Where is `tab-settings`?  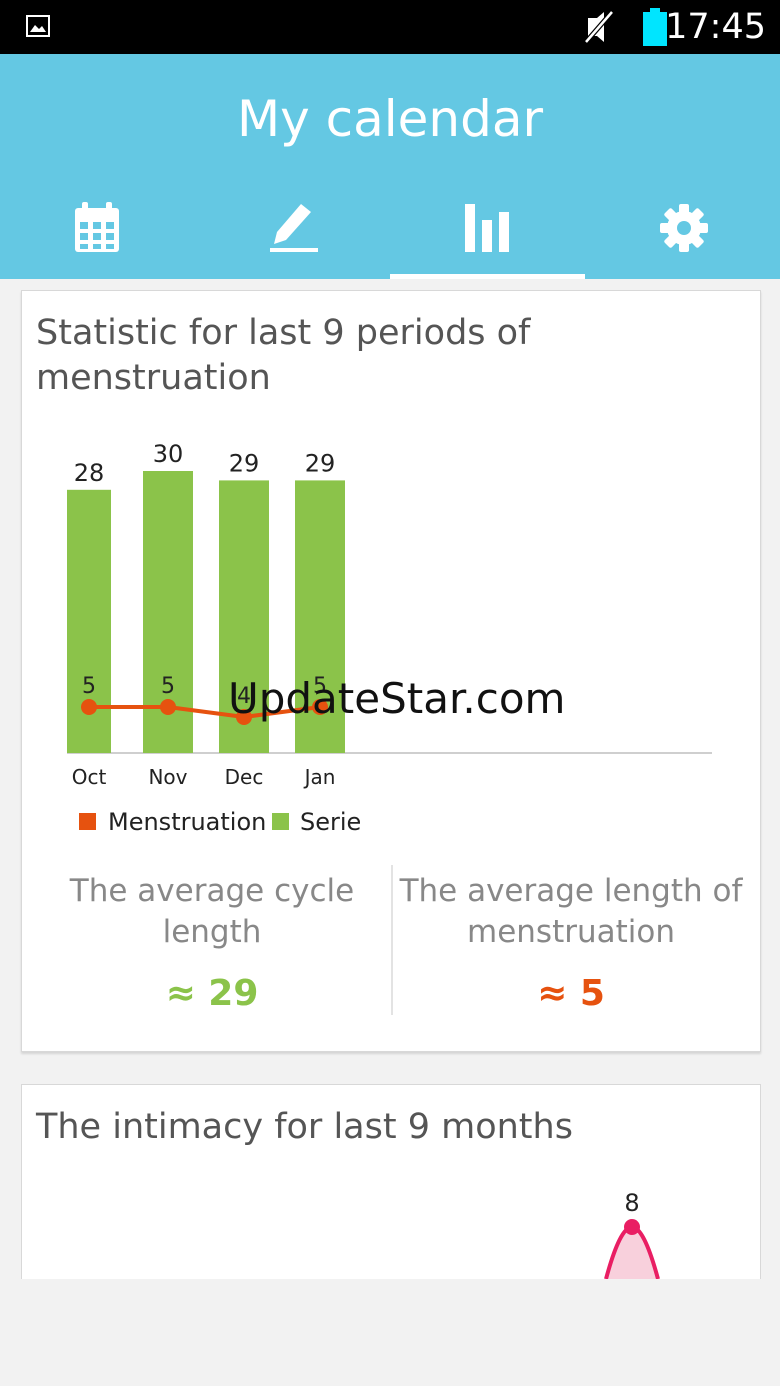
tab-settings is located at coordinates (682, 236).